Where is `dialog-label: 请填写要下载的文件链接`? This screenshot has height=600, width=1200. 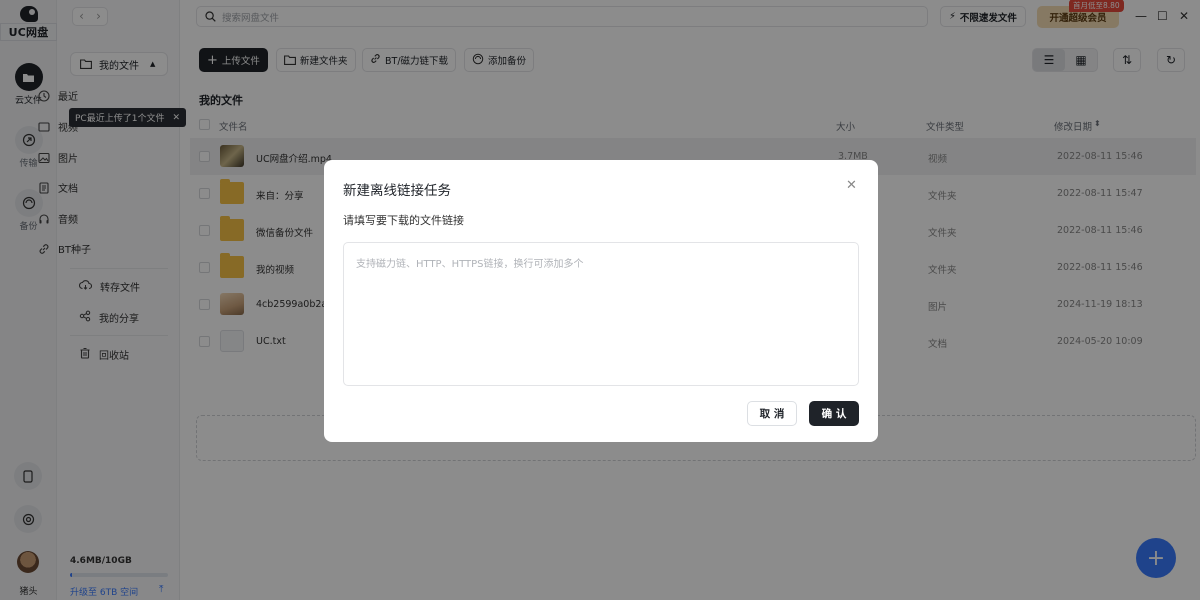 dialog-label: 请填写要下载的文件链接 is located at coordinates (403, 220).